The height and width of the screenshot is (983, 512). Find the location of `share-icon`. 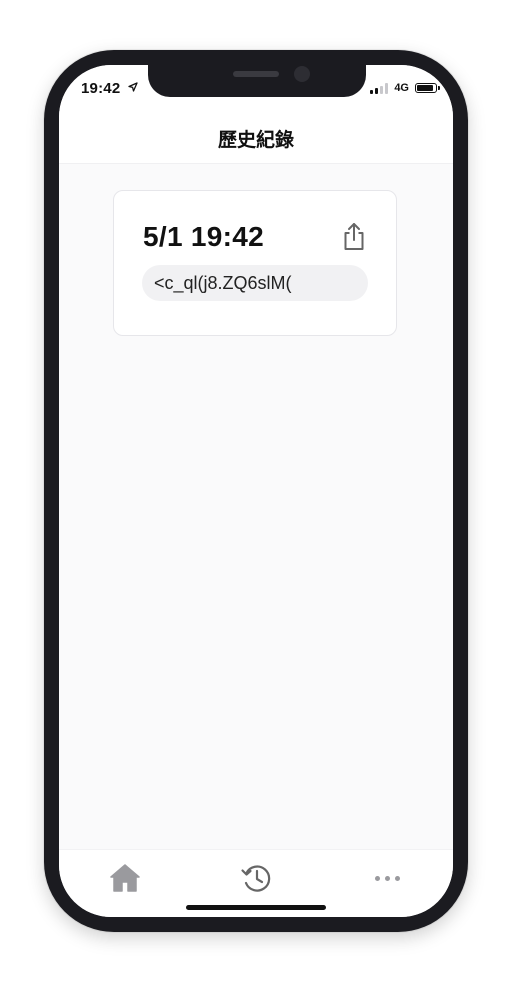

share-icon is located at coordinates (354, 236).